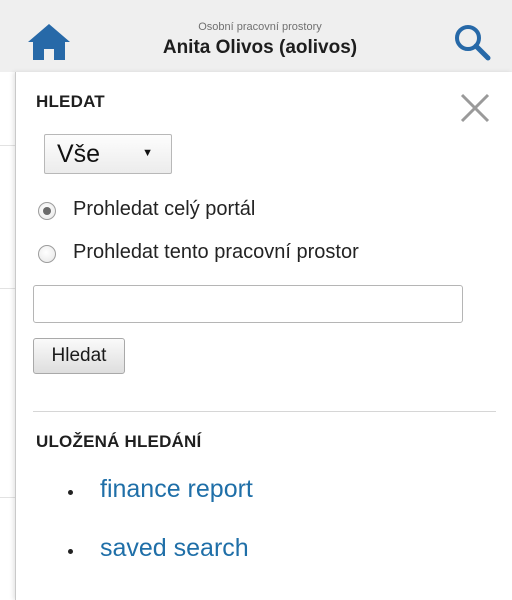 The height and width of the screenshot is (600, 512). I want to click on radio-button-checked, so click(47, 211).